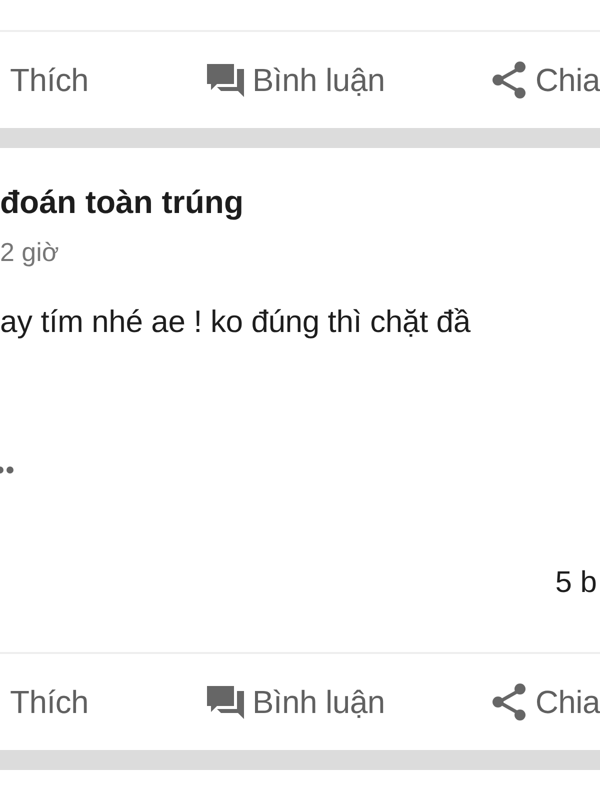  What do you see at coordinates (7, 470) in the screenshot?
I see `dots-icon` at bounding box center [7, 470].